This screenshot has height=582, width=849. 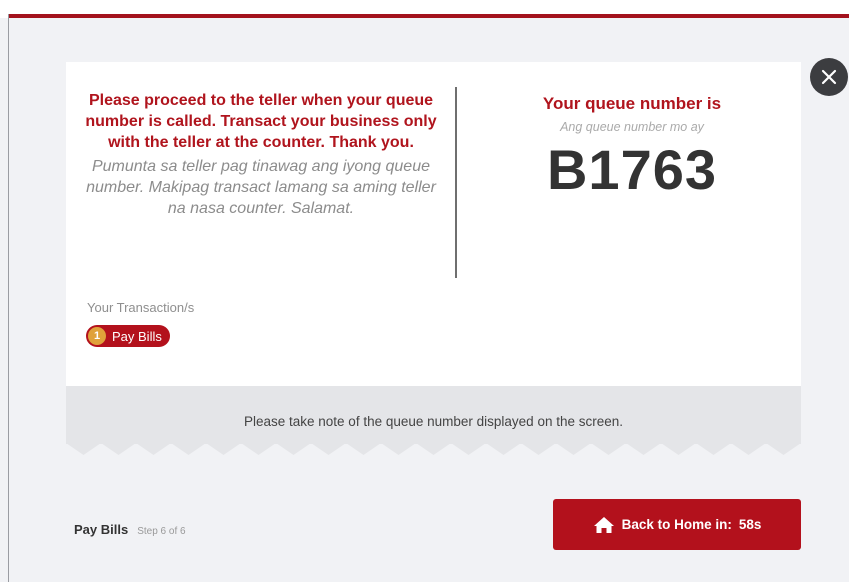 What do you see at coordinates (161, 531) in the screenshot?
I see `step-count: Step 6 of 6` at bounding box center [161, 531].